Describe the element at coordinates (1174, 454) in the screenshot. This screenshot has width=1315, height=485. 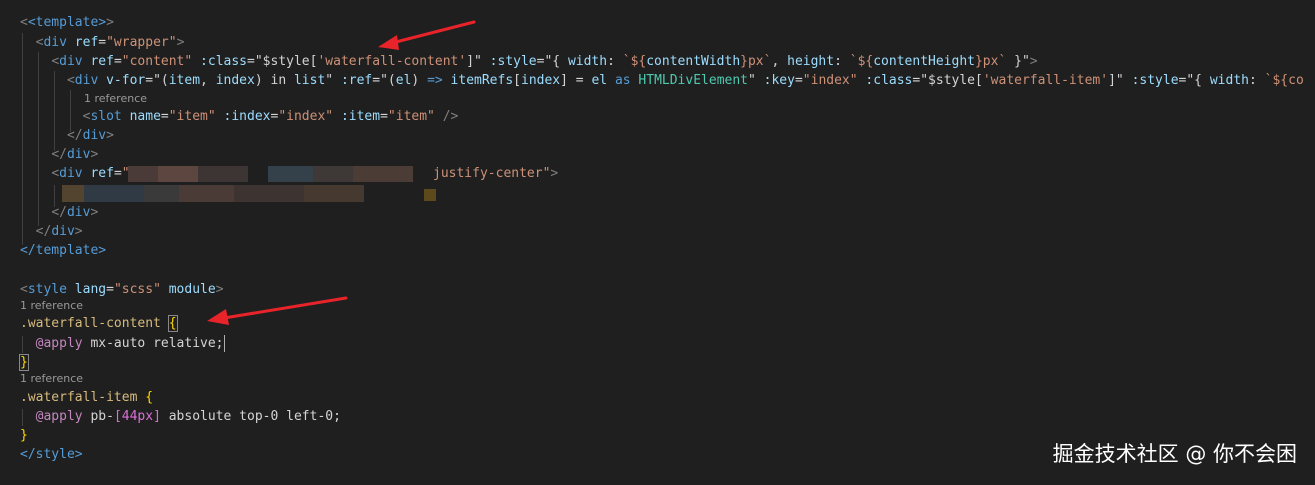
I see `watermark: 掘金技术社区 @ 你不会困` at that location.